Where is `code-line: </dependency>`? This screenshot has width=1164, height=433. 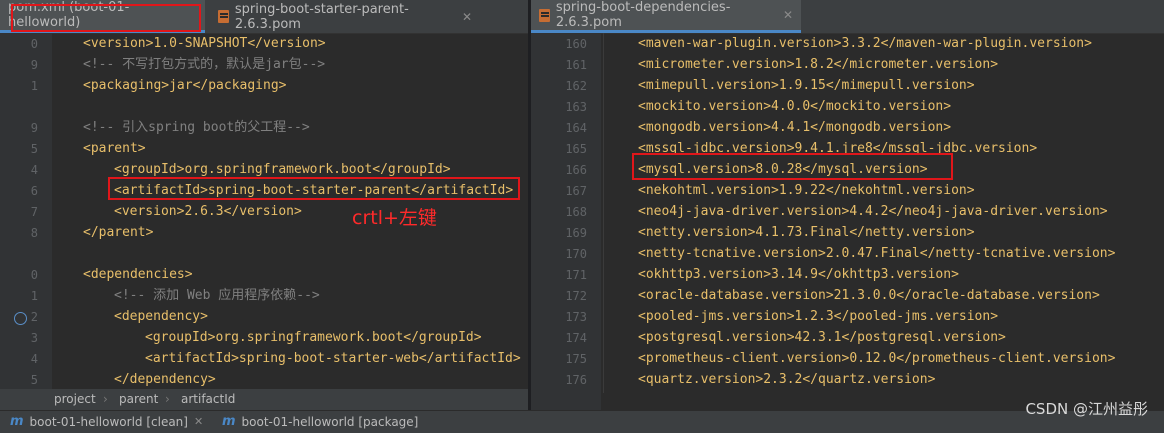
code-line: </dependency> is located at coordinates (165, 379).